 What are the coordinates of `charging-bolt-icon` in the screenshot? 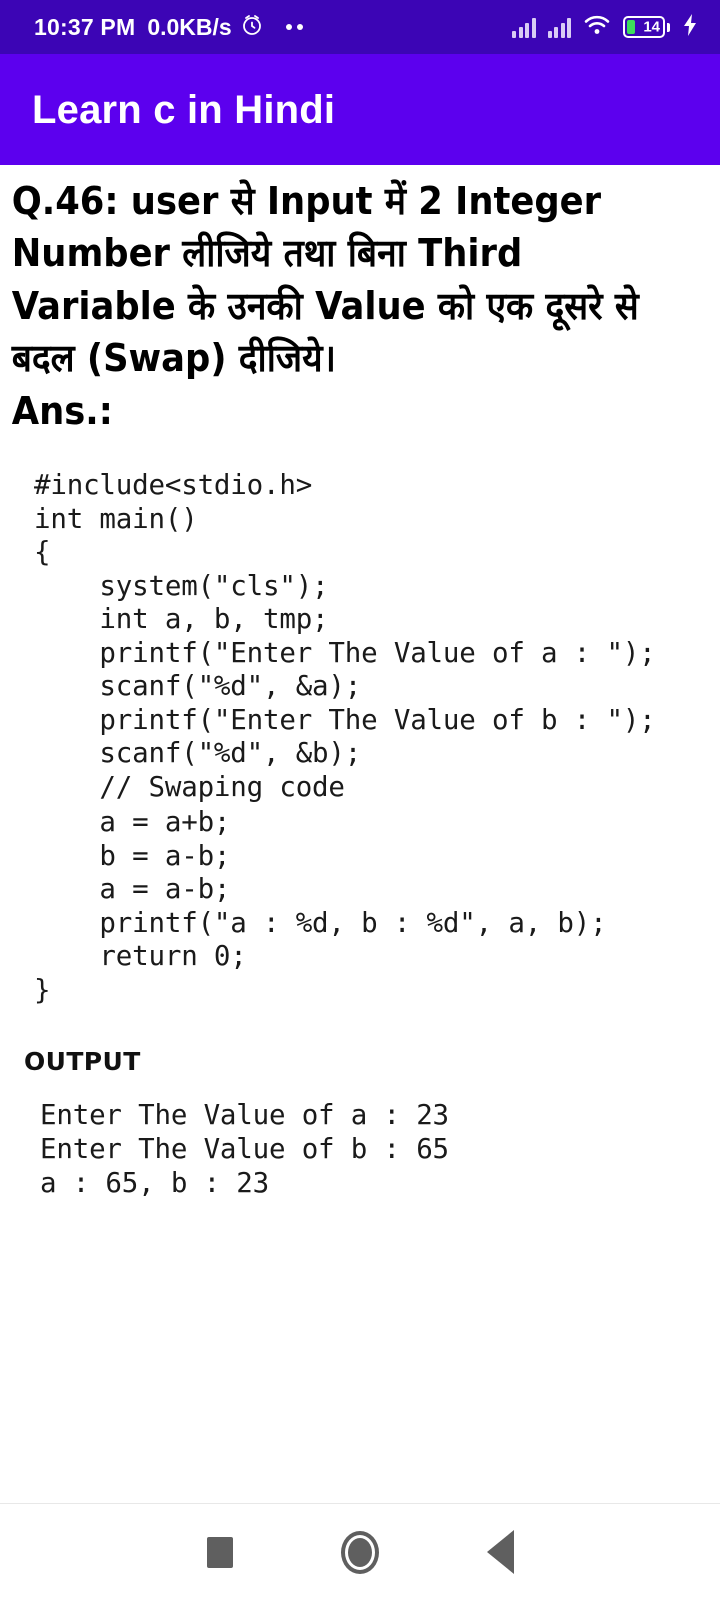 It's located at (690, 27).